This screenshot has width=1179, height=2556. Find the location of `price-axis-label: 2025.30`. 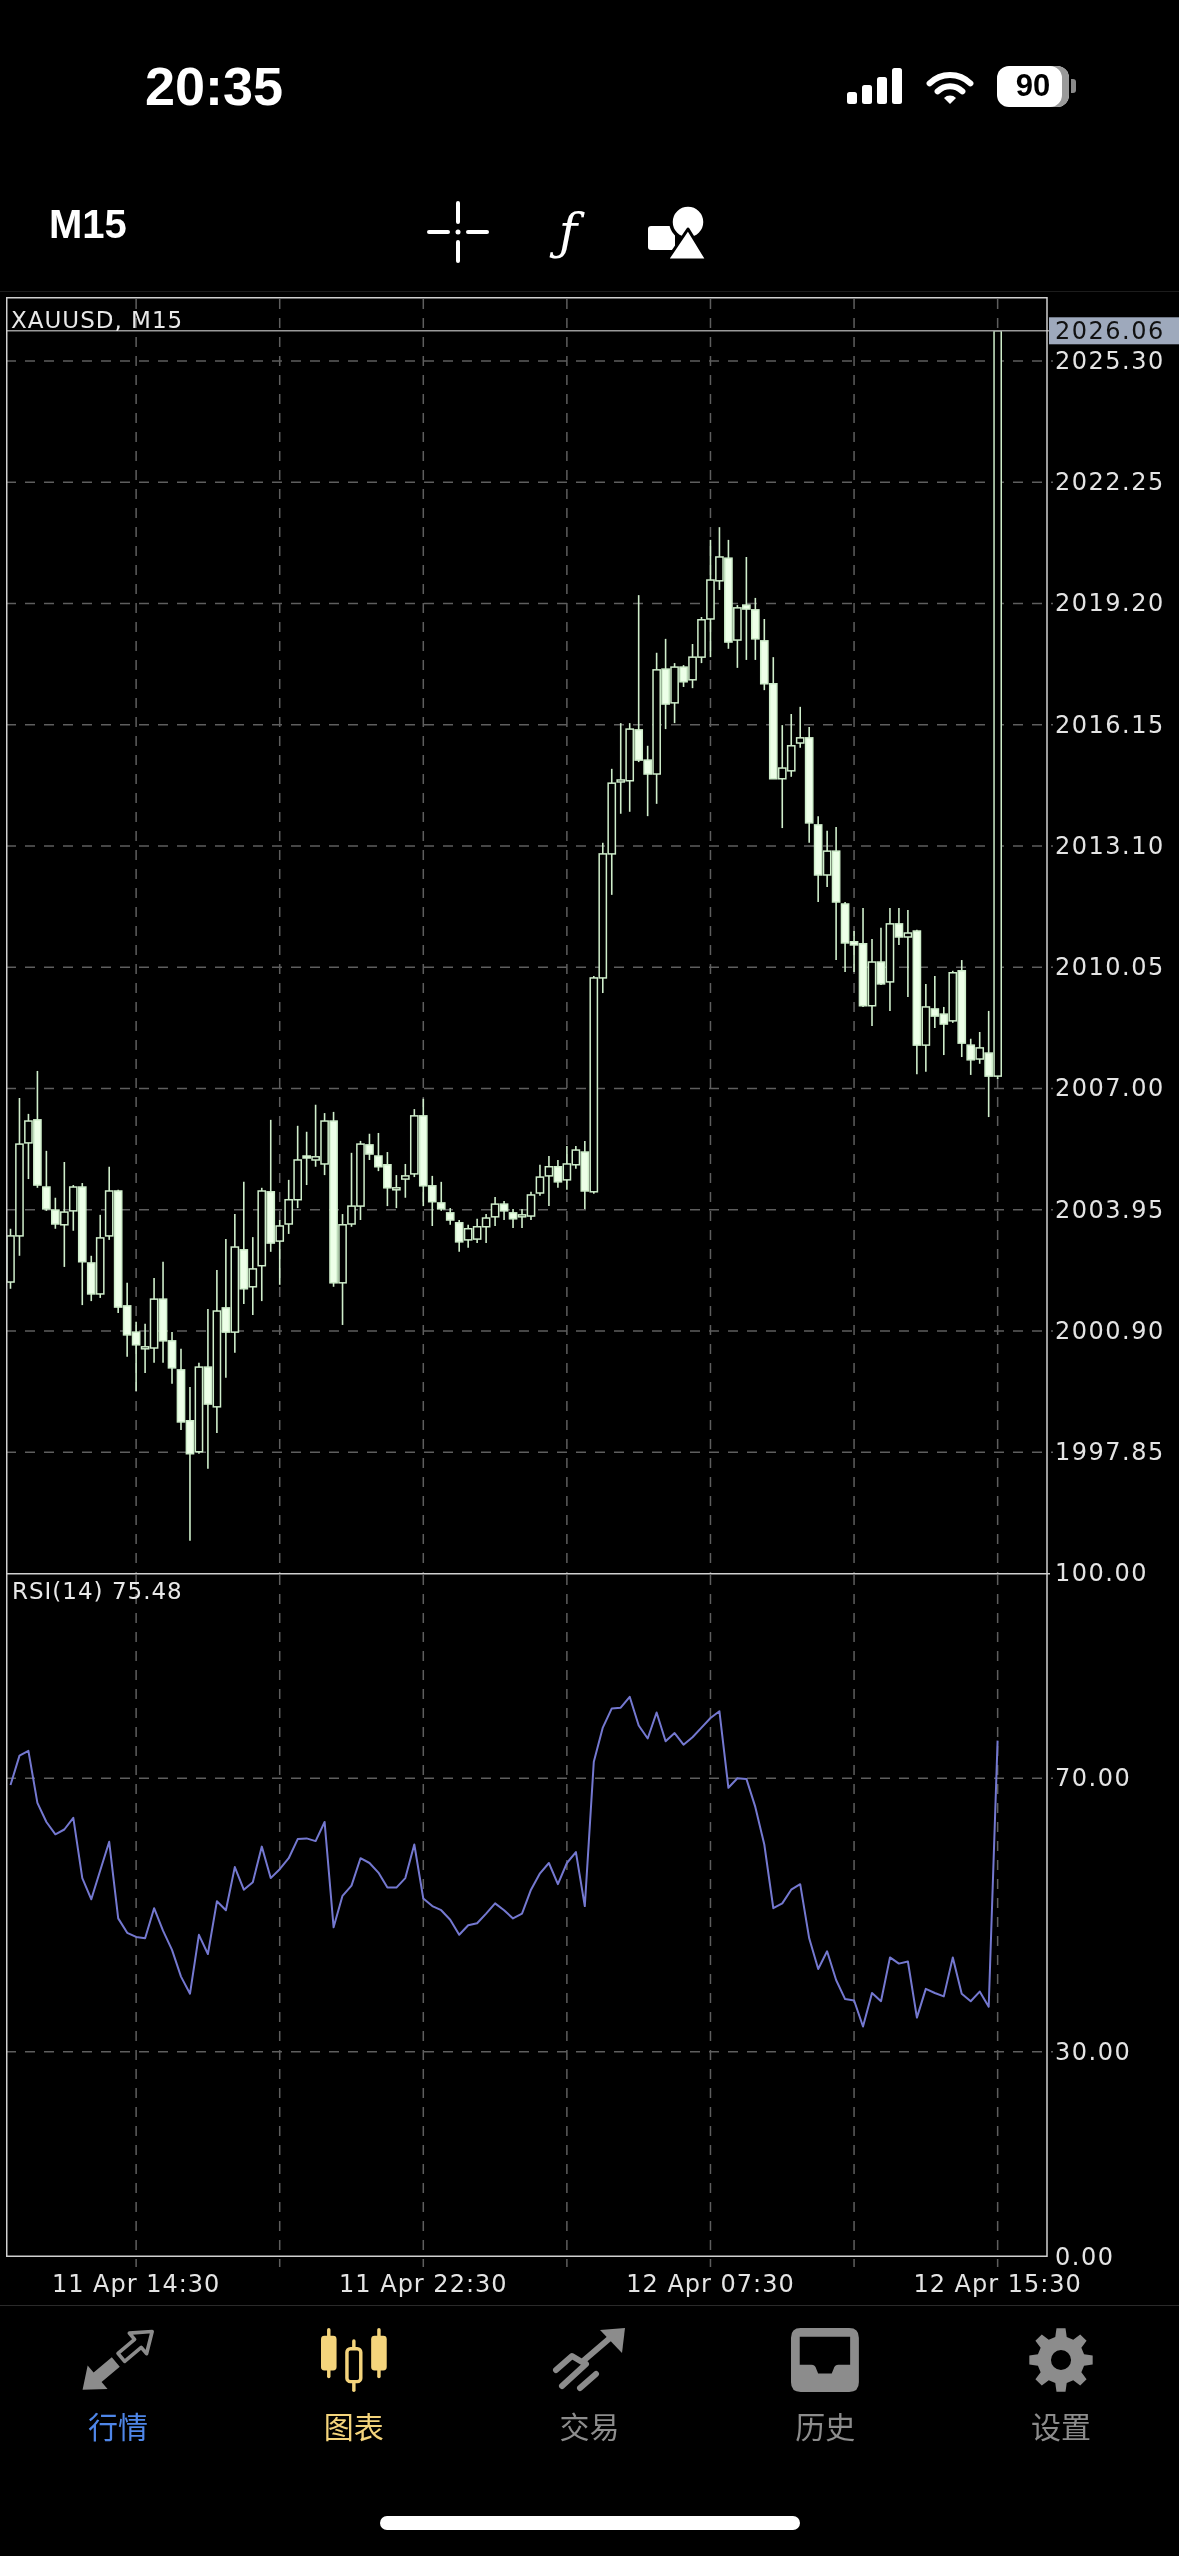

price-axis-label: 2025.30 is located at coordinates (1110, 361).